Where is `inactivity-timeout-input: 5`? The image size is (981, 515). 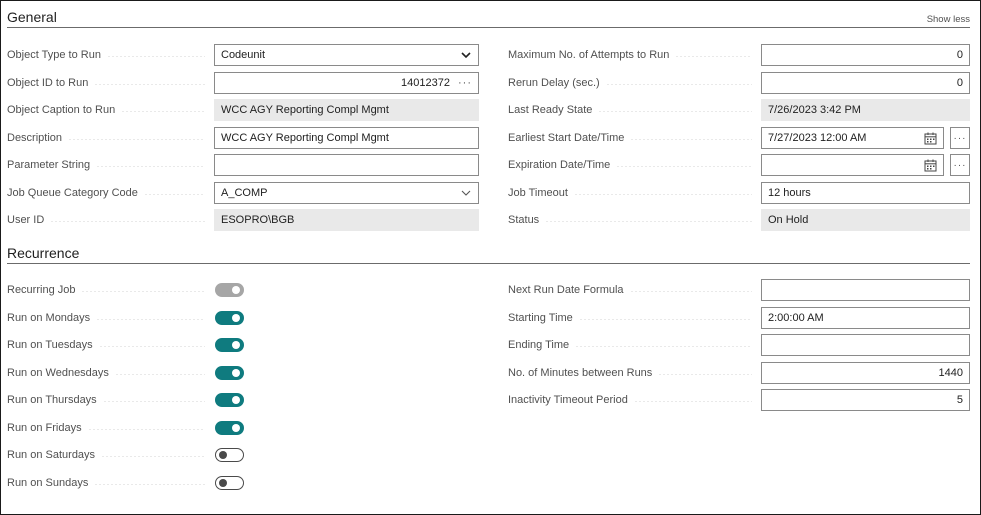 inactivity-timeout-input: 5 is located at coordinates (865, 400).